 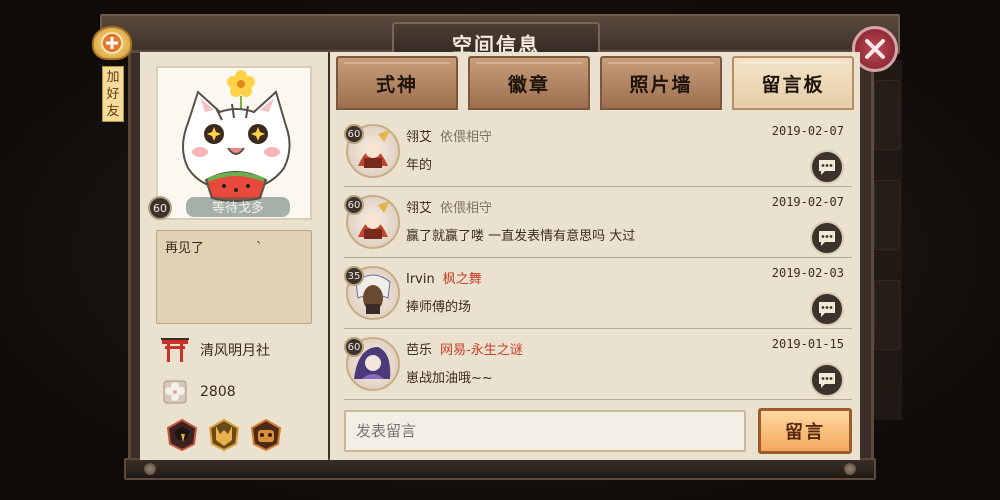 What do you see at coordinates (439, 307) in the screenshot?
I see `message-text: 捧师傅的场` at bounding box center [439, 307].